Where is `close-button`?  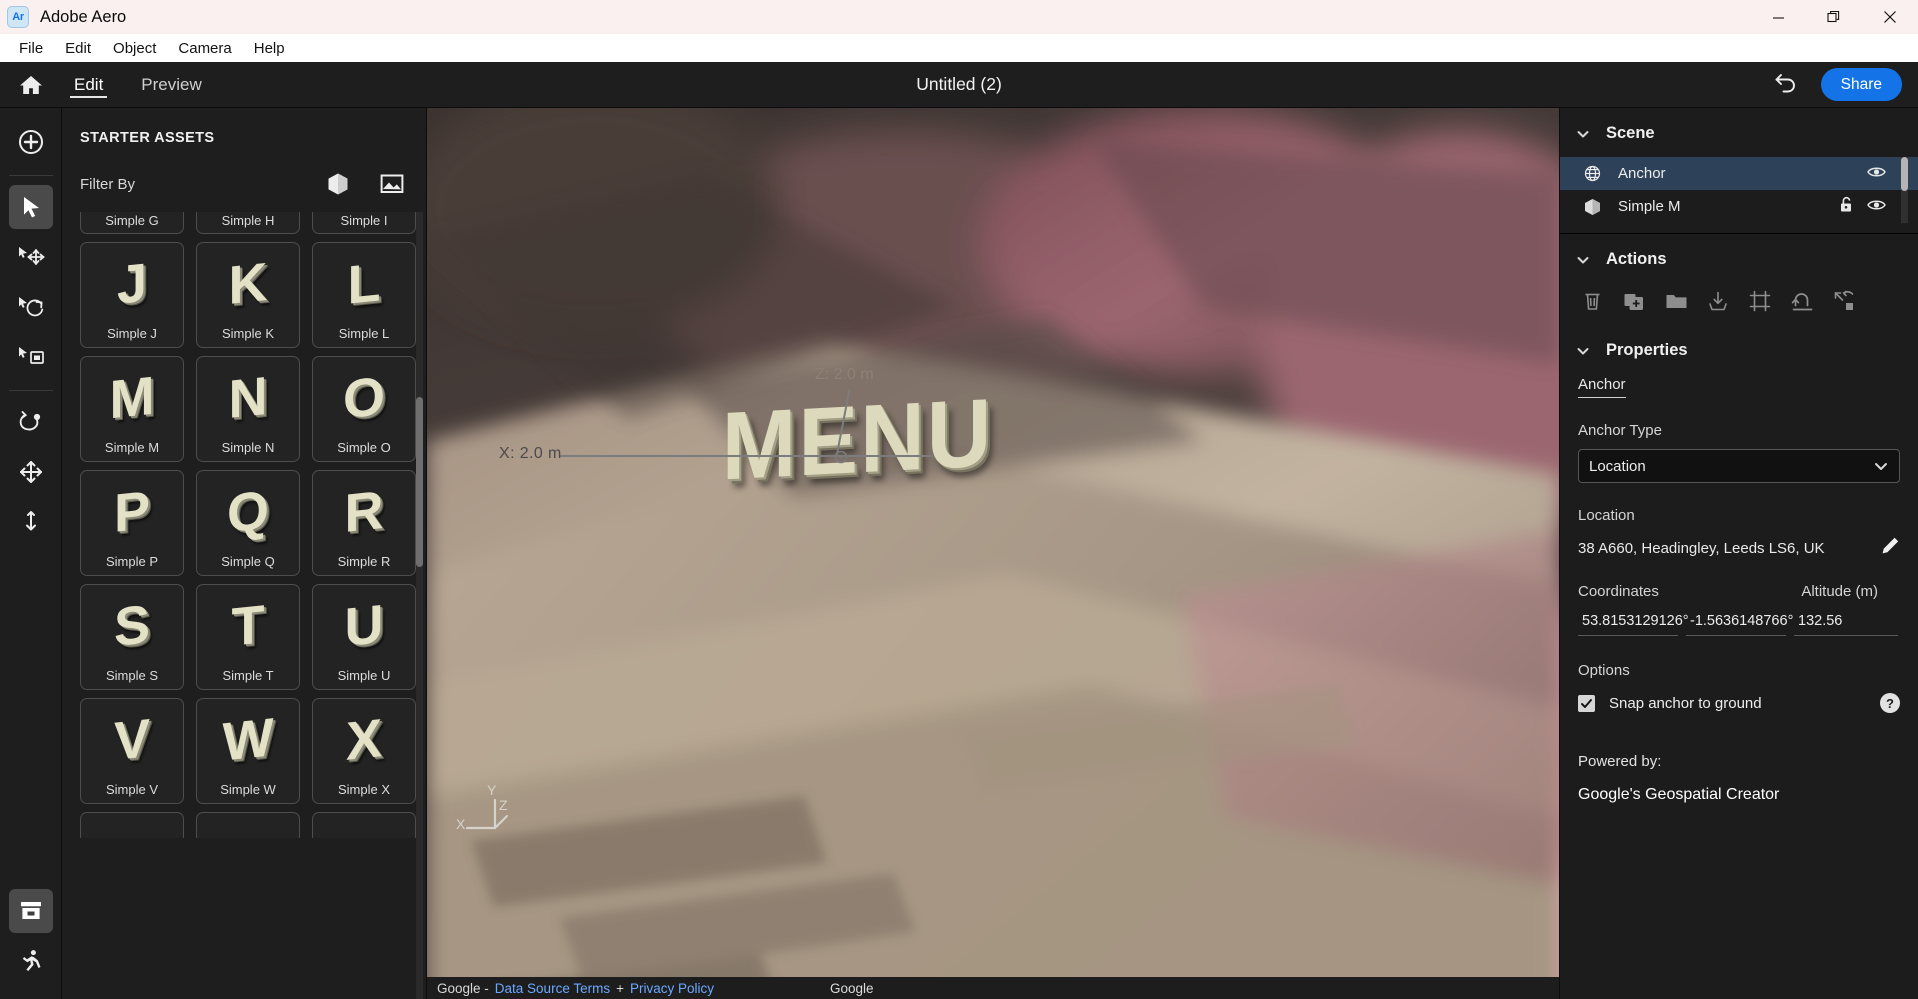
close-button is located at coordinates (1890, 17).